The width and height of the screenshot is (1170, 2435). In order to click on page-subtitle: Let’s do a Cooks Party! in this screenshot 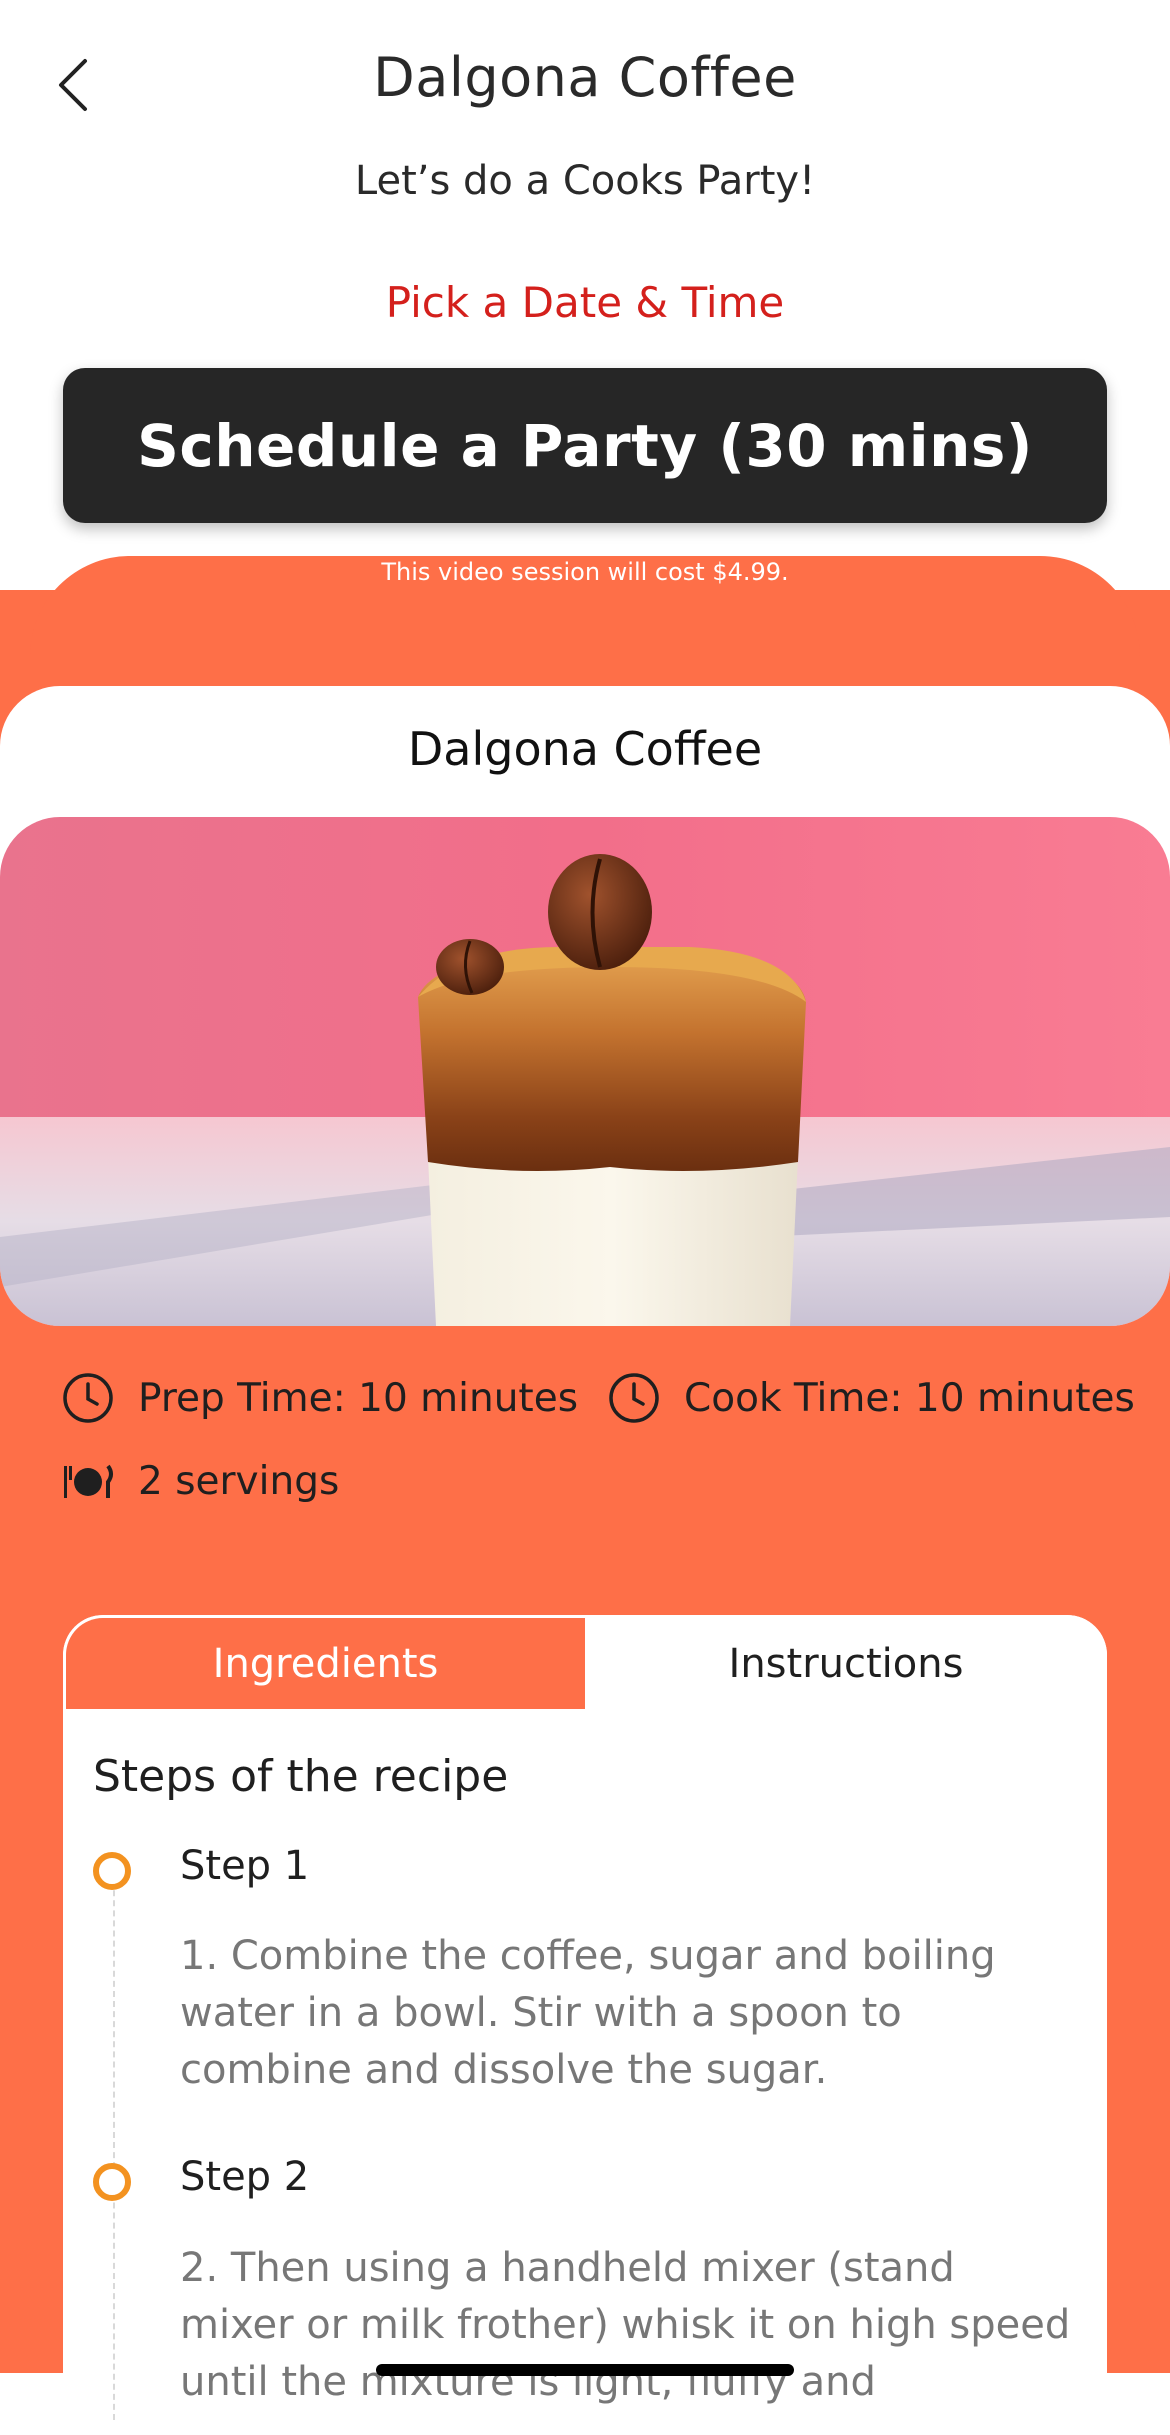, I will do `click(585, 181)`.